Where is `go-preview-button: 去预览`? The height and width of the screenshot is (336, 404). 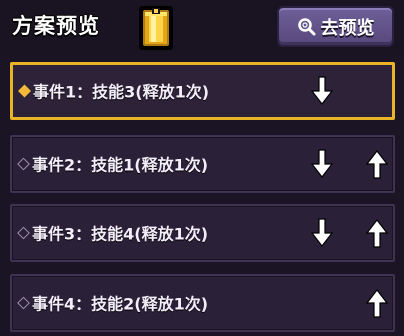 go-preview-button: 去预览 is located at coordinates (335, 26).